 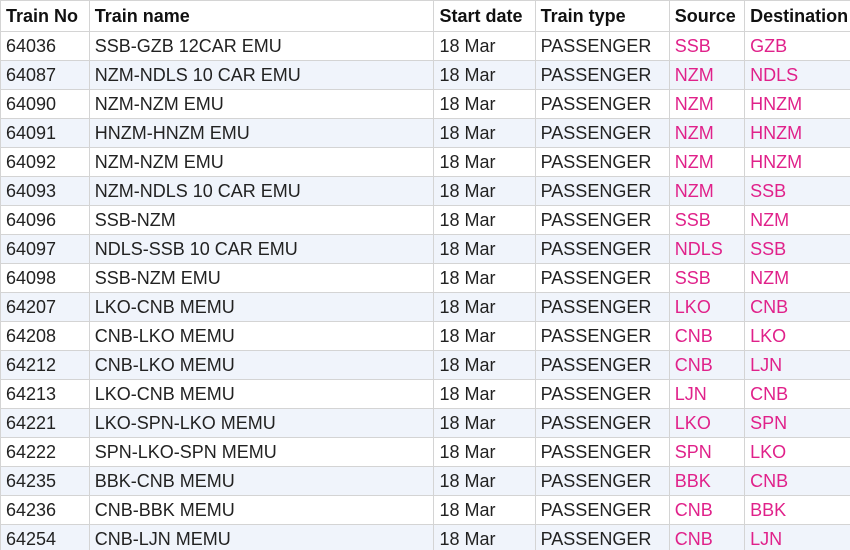 I want to click on cell-train-no: 64207, so click(x=45, y=307).